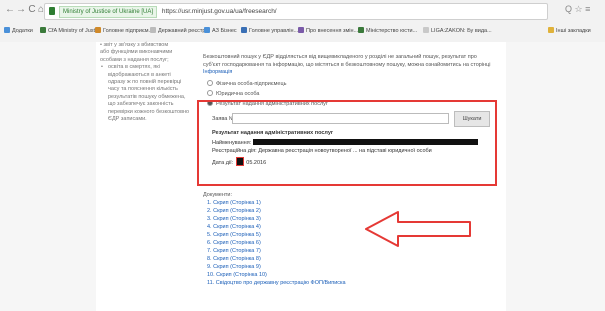 The width and height of the screenshot is (605, 311). I want to click on left-arrow-icon, so click(418, 229).